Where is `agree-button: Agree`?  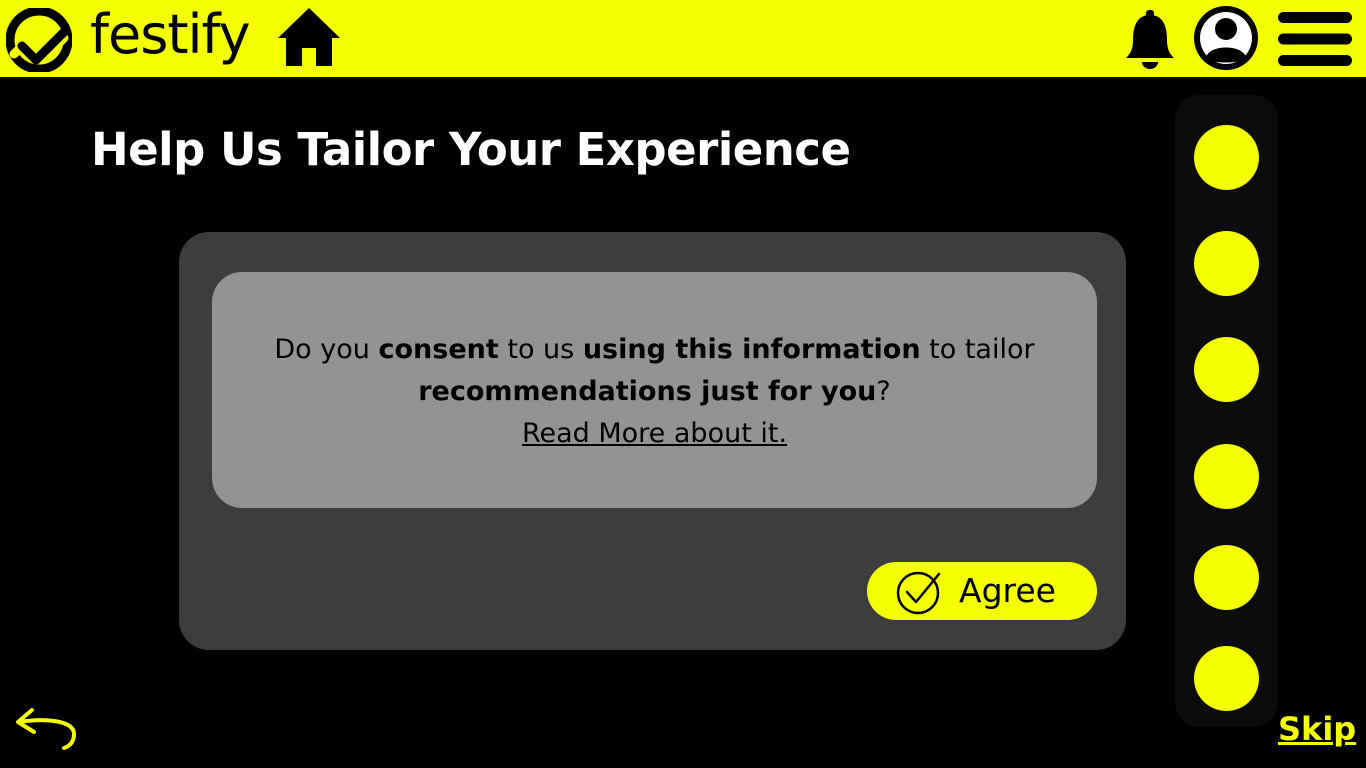
agree-button: Agree is located at coordinates (982, 591).